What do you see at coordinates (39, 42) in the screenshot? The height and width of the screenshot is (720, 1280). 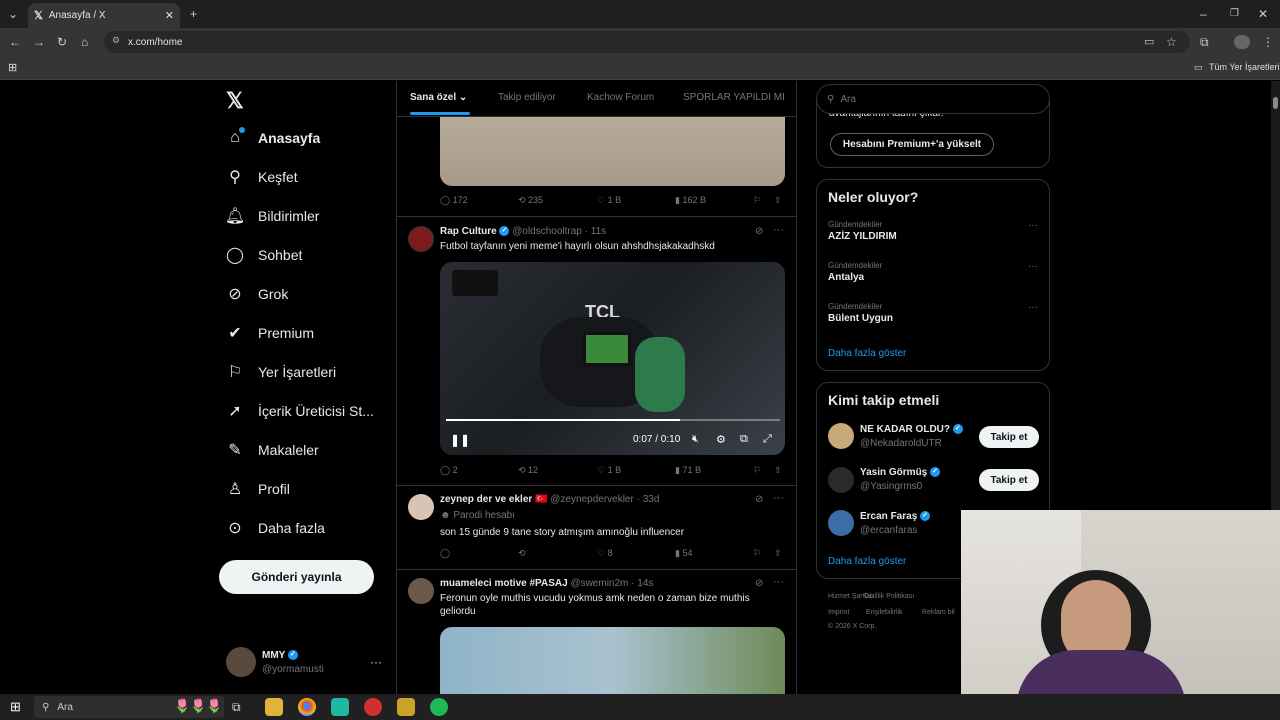 I see `forward-icon: →` at bounding box center [39, 42].